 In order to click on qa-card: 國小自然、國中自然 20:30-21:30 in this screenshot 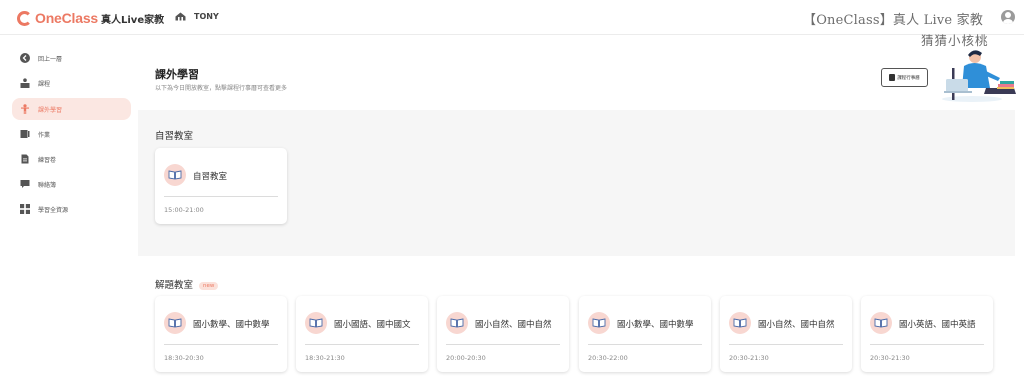, I will do `click(786, 334)`.